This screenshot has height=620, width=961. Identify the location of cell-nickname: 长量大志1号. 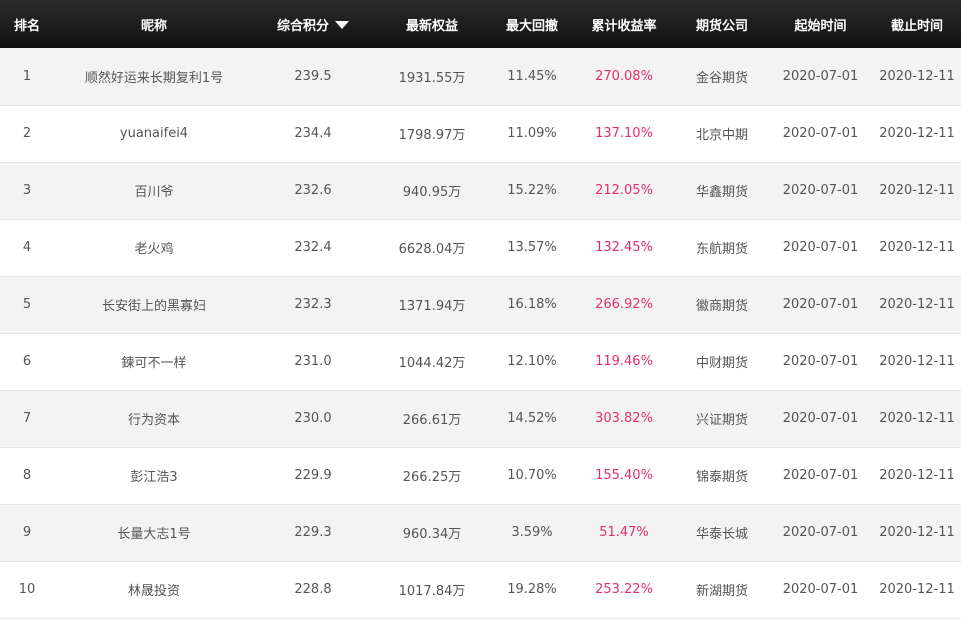
(154, 532).